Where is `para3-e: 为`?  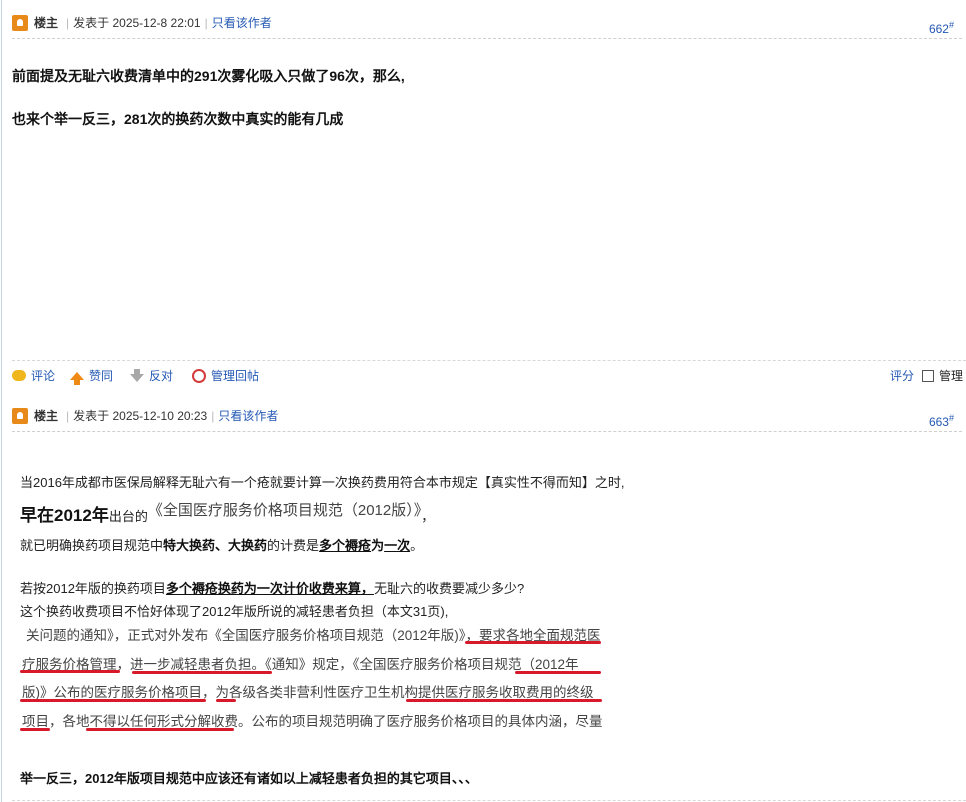
para3-e: 为 is located at coordinates (378, 545).